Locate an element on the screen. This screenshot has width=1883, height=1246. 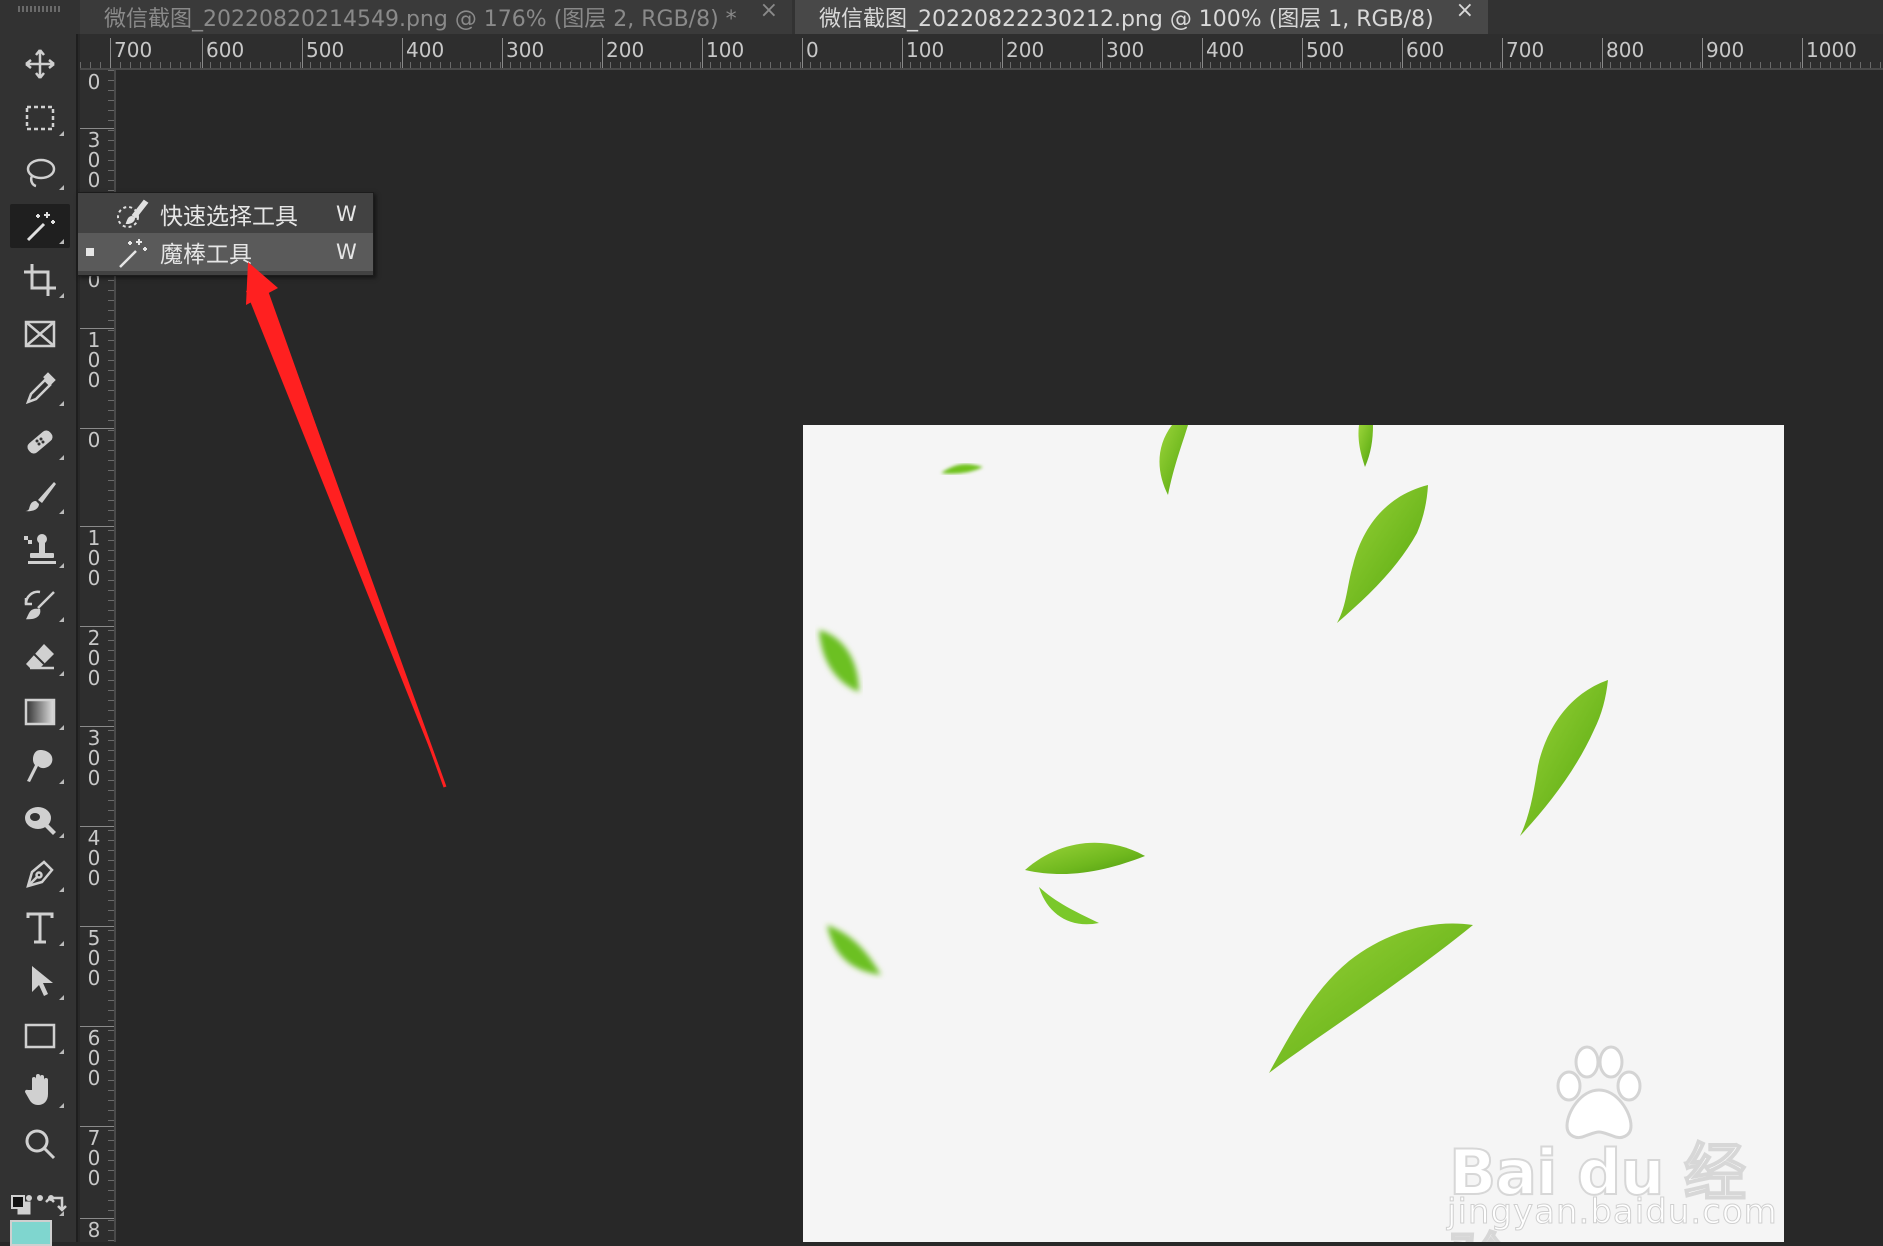
blur-tool is located at coordinates (40, 766).